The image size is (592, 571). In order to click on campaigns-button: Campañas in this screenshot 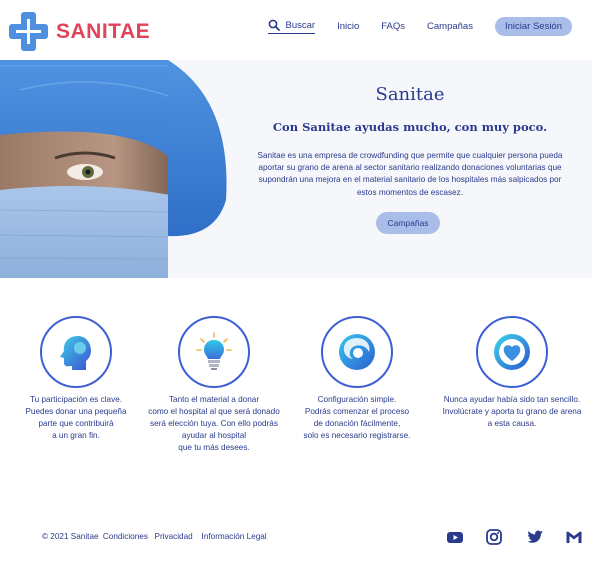, I will do `click(408, 223)`.